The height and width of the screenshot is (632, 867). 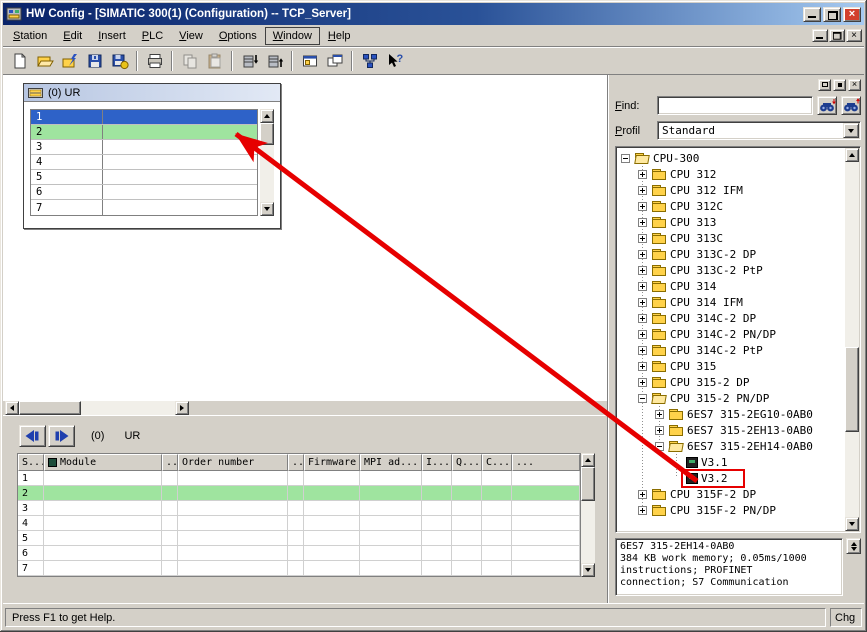 I want to click on tree-node: CPU 312C, so click(x=687, y=206).